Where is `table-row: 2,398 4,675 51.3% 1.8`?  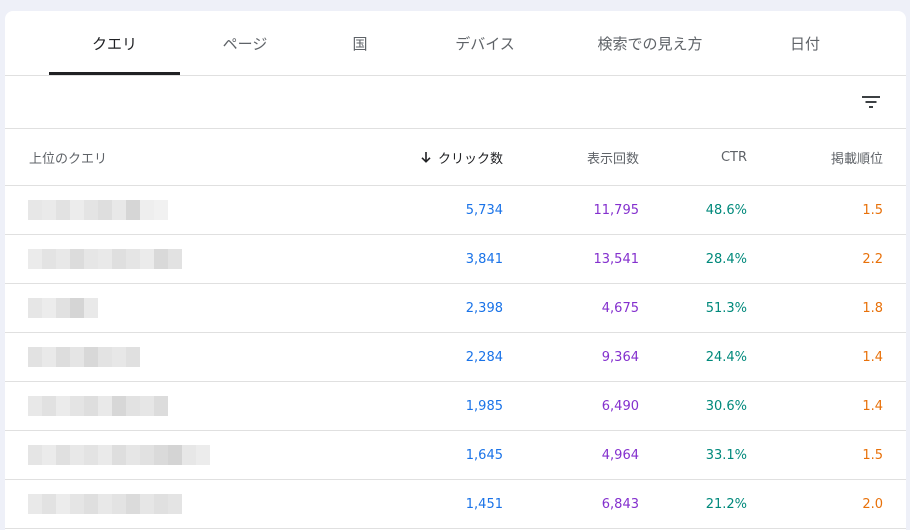 table-row: 2,398 4,675 51.3% 1.8 is located at coordinates (455, 308).